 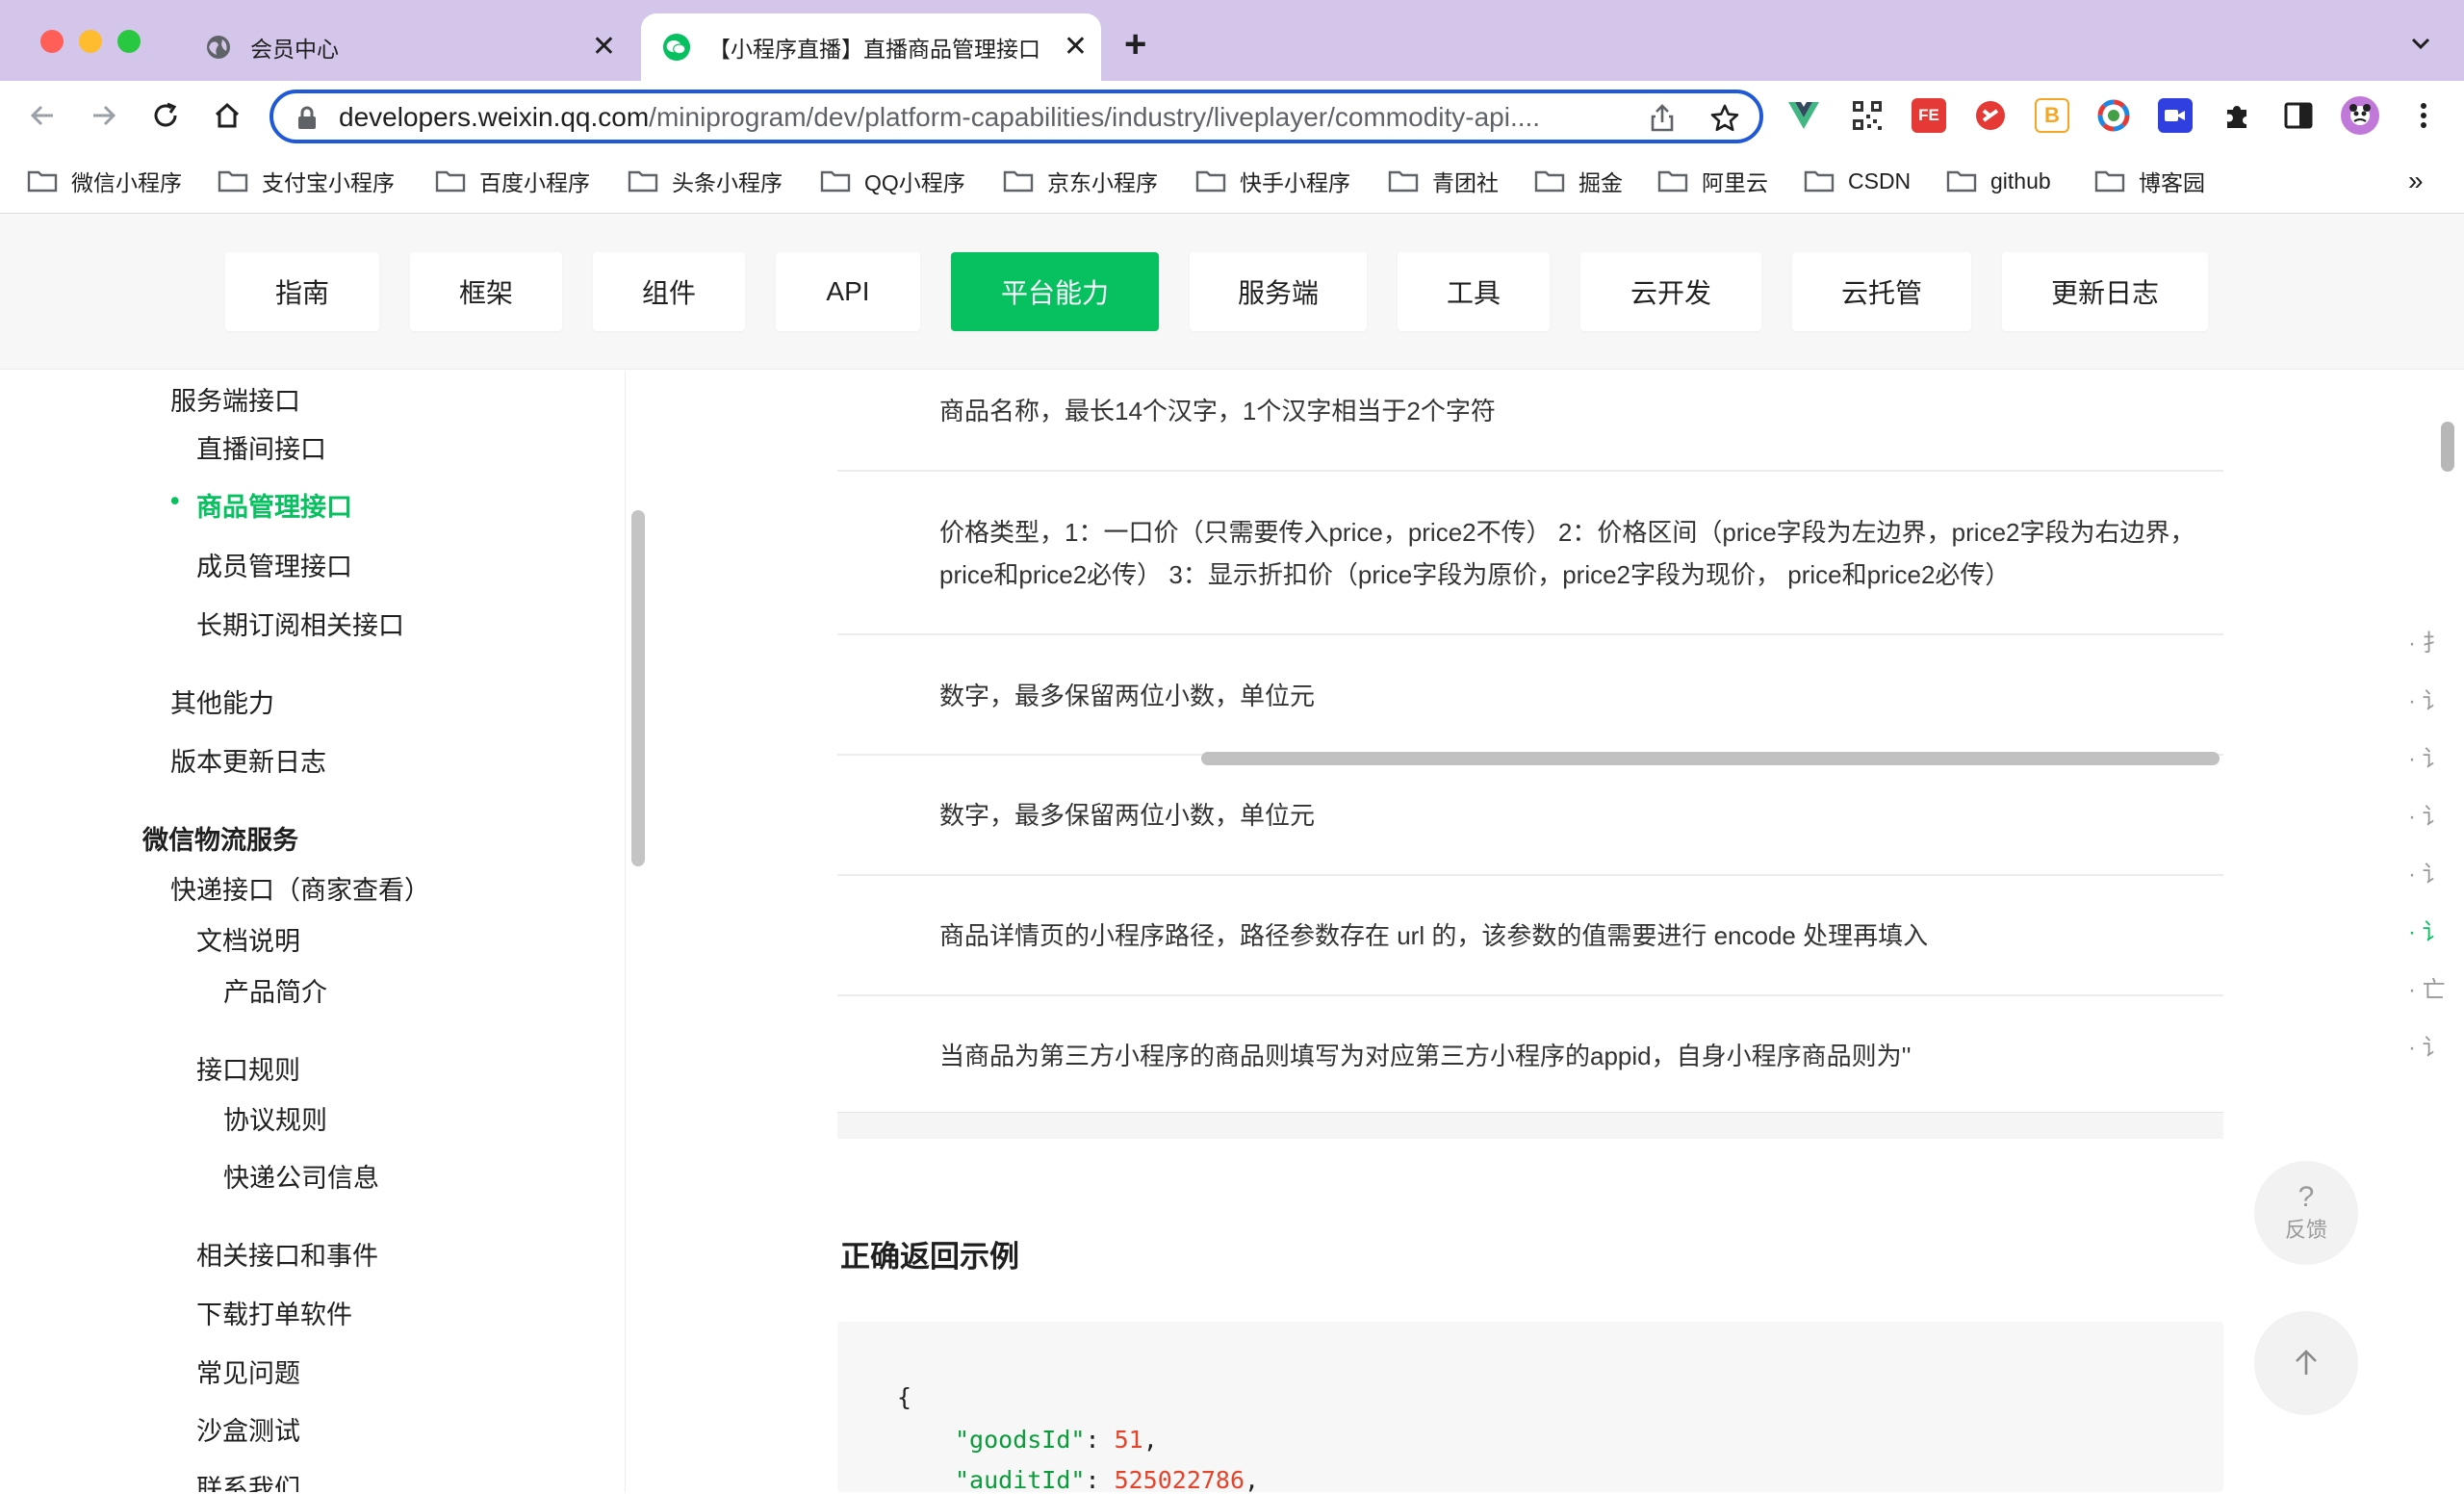 What do you see at coordinates (90, 42) in the screenshot?
I see `minimize-window-button` at bounding box center [90, 42].